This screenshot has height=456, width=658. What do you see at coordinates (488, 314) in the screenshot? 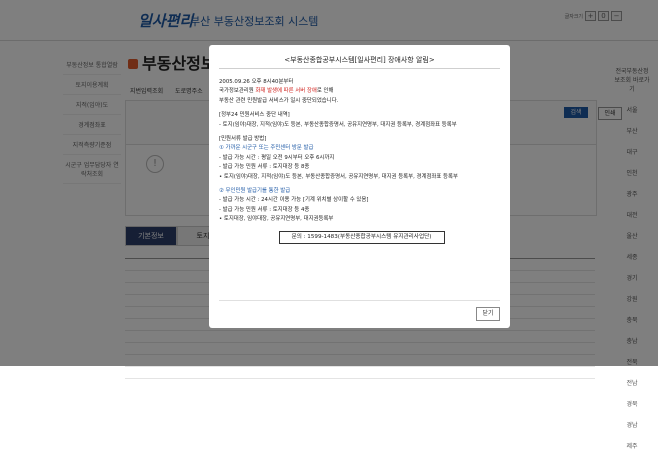
I see `close-button: 닫기` at bounding box center [488, 314].